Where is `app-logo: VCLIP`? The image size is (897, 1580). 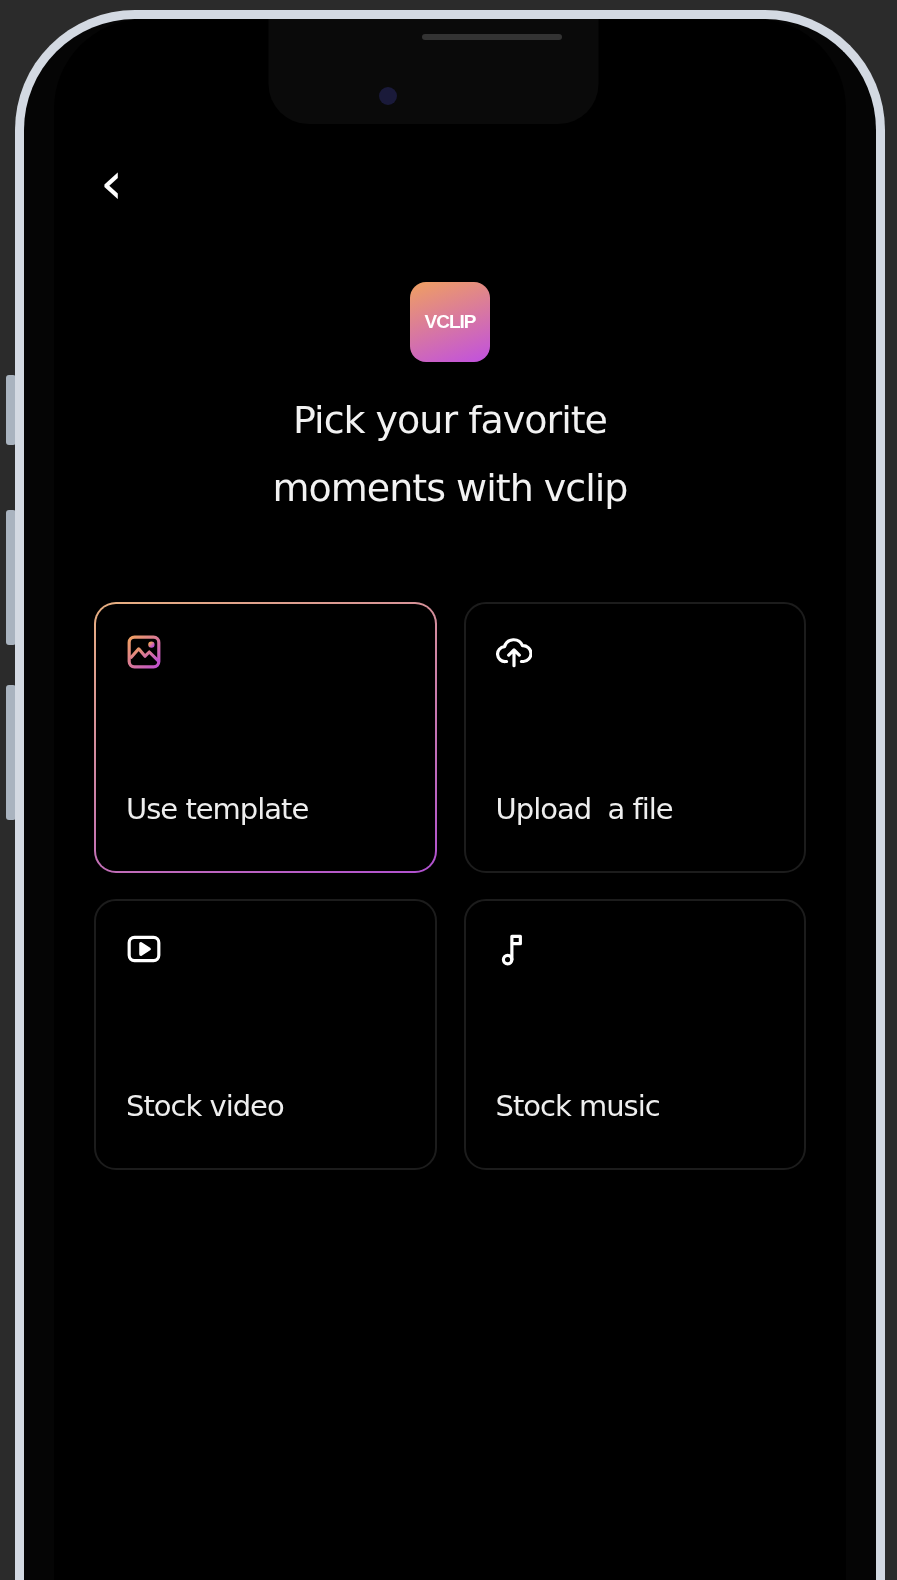
app-logo: VCLIP is located at coordinates (450, 322).